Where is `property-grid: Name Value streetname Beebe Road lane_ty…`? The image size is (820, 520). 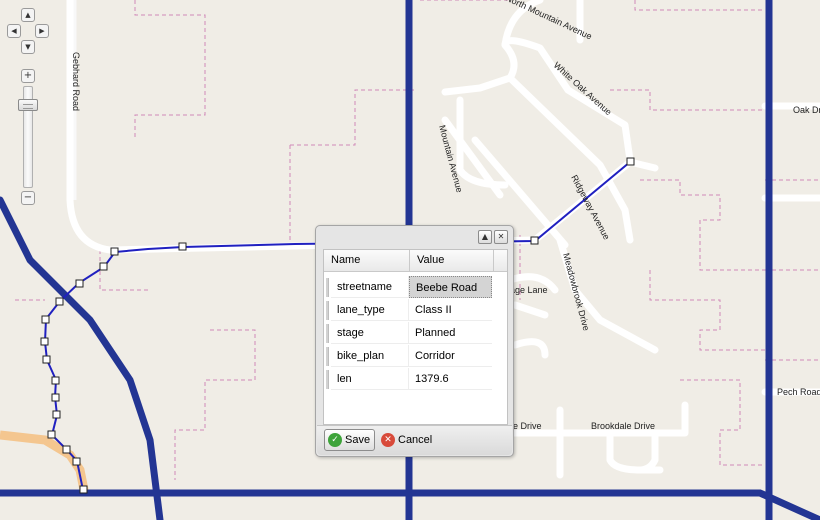 property-grid: Name Value streetname Beebe Road lane_ty… is located at coordinates (415, 337).